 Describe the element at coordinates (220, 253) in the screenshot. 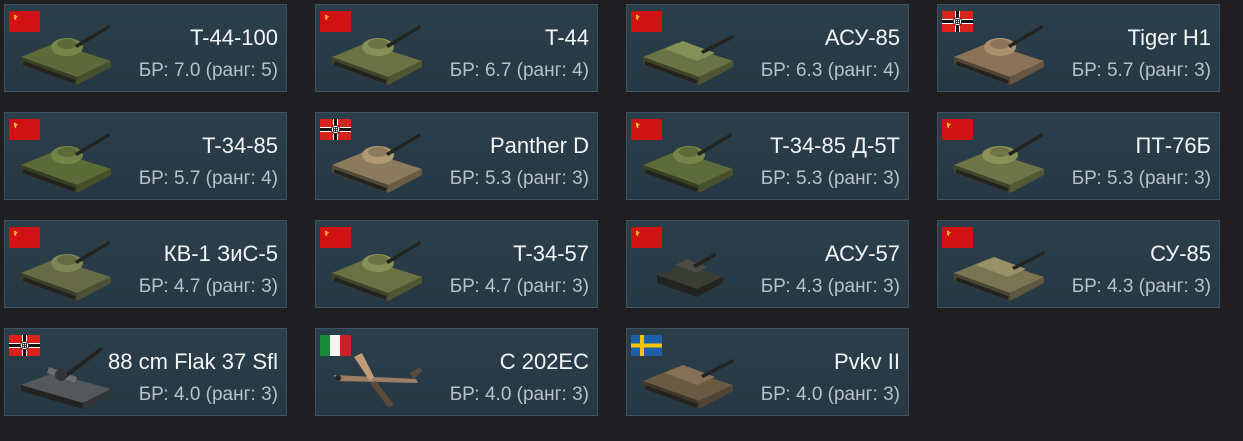

I see `vehicle-name: КВ-1 ЗиС-5` at that location.